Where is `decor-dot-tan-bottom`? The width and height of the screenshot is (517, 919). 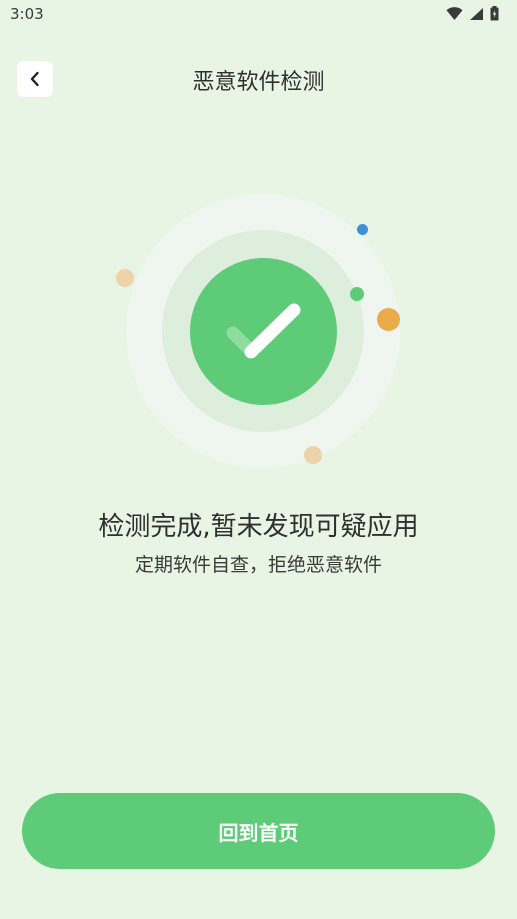
decor-dot-tan-bottom is located at coordinates (313, 455).